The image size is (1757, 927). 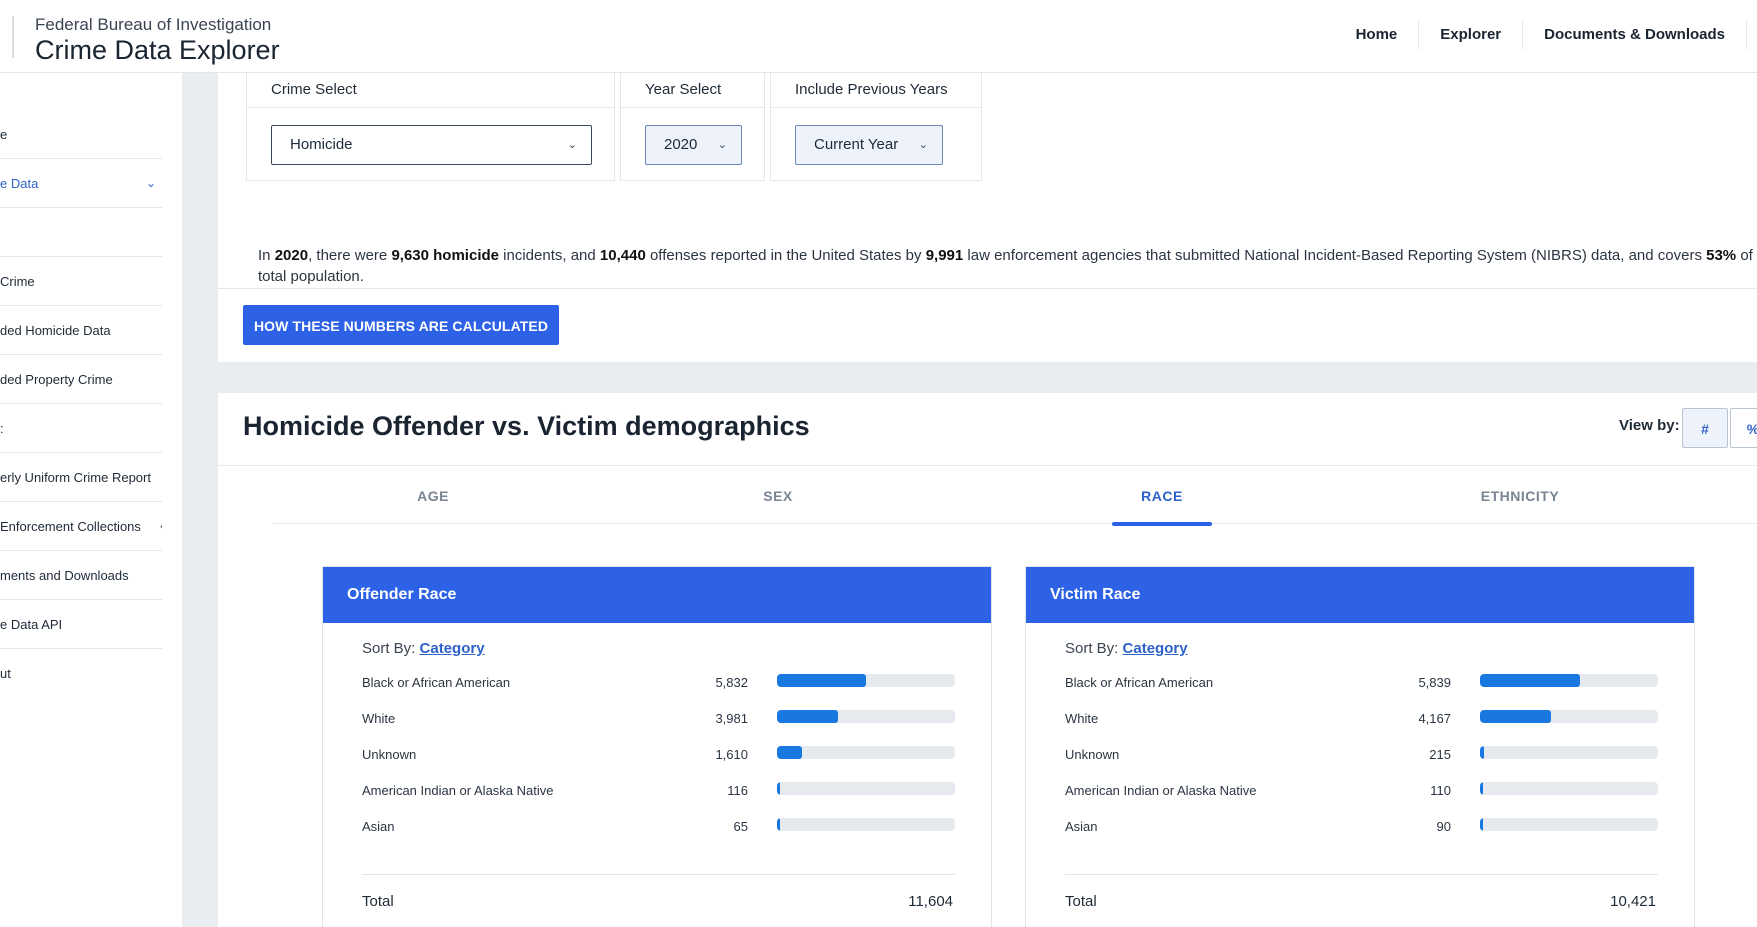 What do you see at coordinates (436, 682) in the screenshot?
I see `race-label: Black or African American` at bounding box center [436, 682].